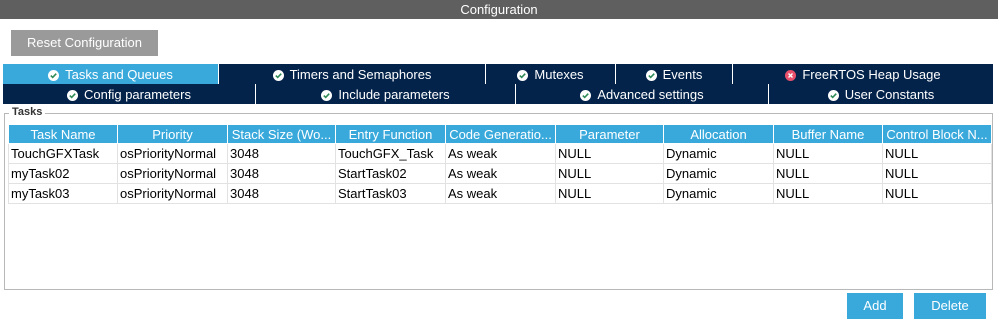 This screenshot has width=998, height=322. I want to click on tab-freertos-heap-usage: FreeRTOS Heap Usage, so click(863, 74).